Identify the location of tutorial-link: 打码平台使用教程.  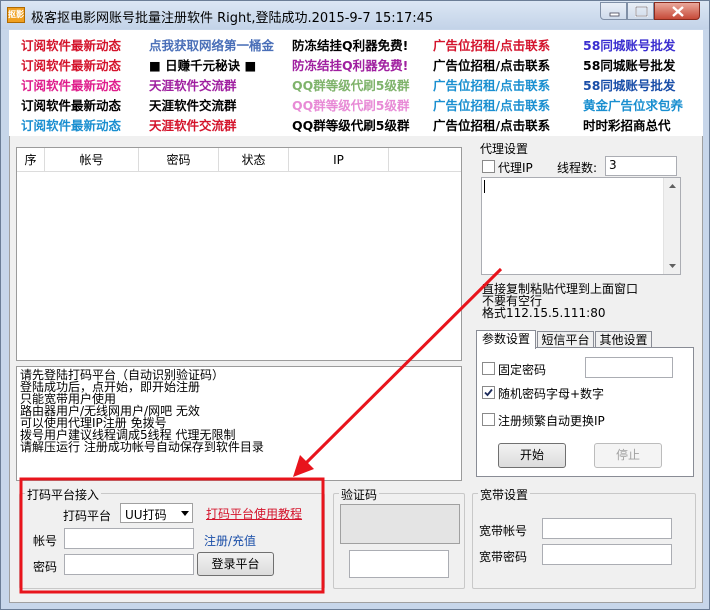
(254, 513).